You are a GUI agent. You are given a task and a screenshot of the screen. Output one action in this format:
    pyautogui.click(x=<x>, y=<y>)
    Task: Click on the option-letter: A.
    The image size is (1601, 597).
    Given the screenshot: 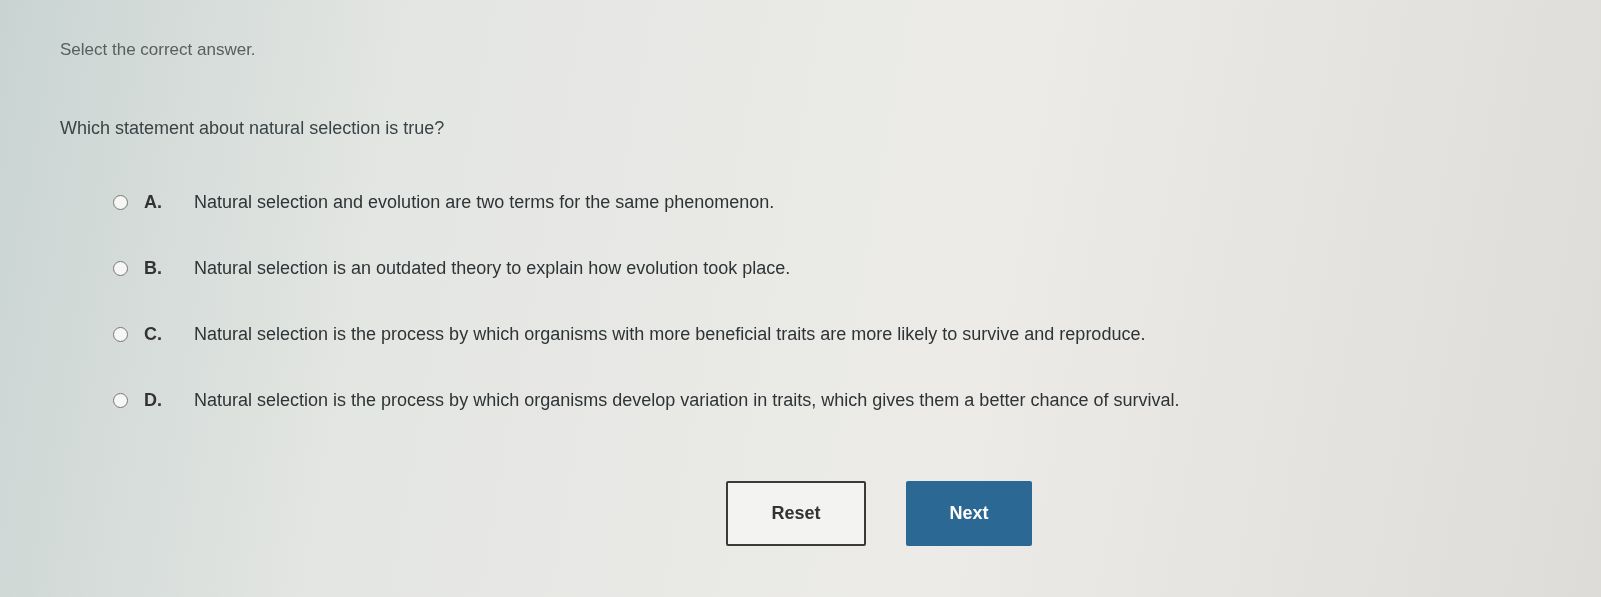 What is the action you would take?
    pyautogui.click(x=153, y=202)
    